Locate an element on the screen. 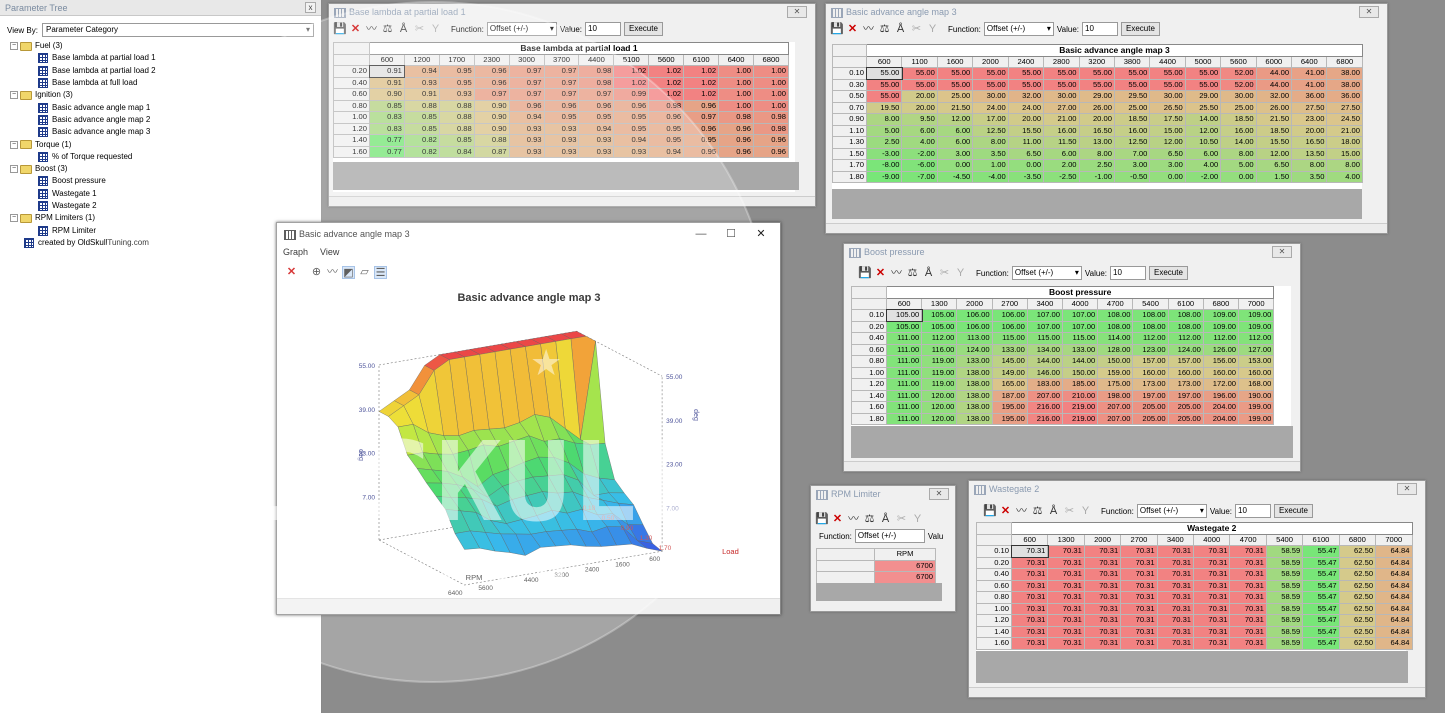 This screenshot has width=1445, height=713. map-cell: 0.91 is located at coordinates (387, 82).